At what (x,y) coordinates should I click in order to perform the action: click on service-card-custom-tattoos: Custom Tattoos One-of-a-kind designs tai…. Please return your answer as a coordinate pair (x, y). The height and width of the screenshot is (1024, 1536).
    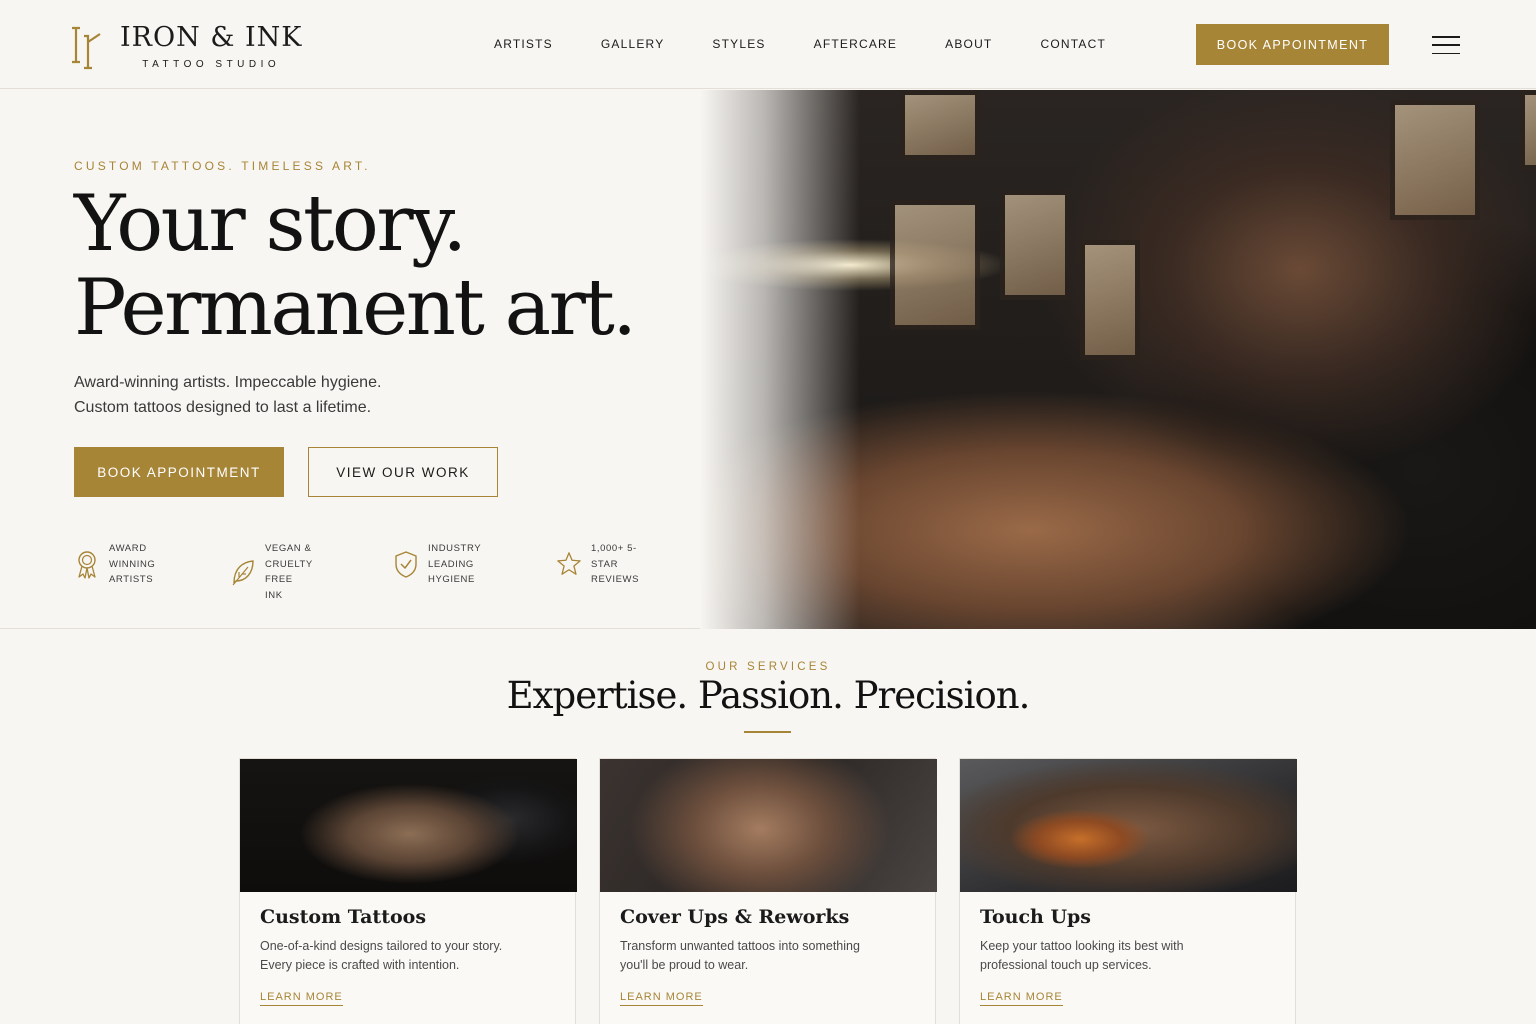
    Looking at the image, I should click on (408, 891).